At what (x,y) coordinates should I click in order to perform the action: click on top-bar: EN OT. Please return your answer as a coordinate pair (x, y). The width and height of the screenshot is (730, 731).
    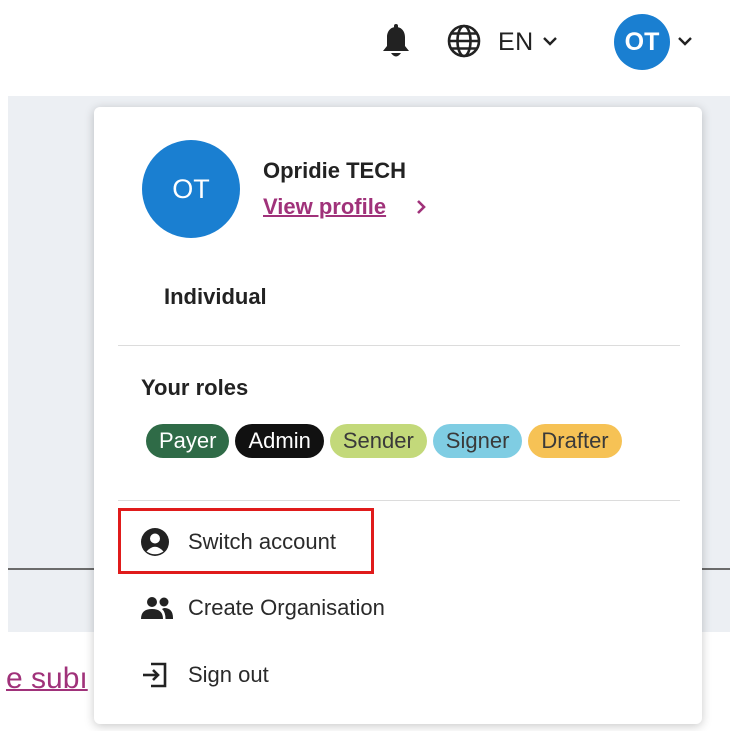
    Looking at the image, I should click on (365, 48).